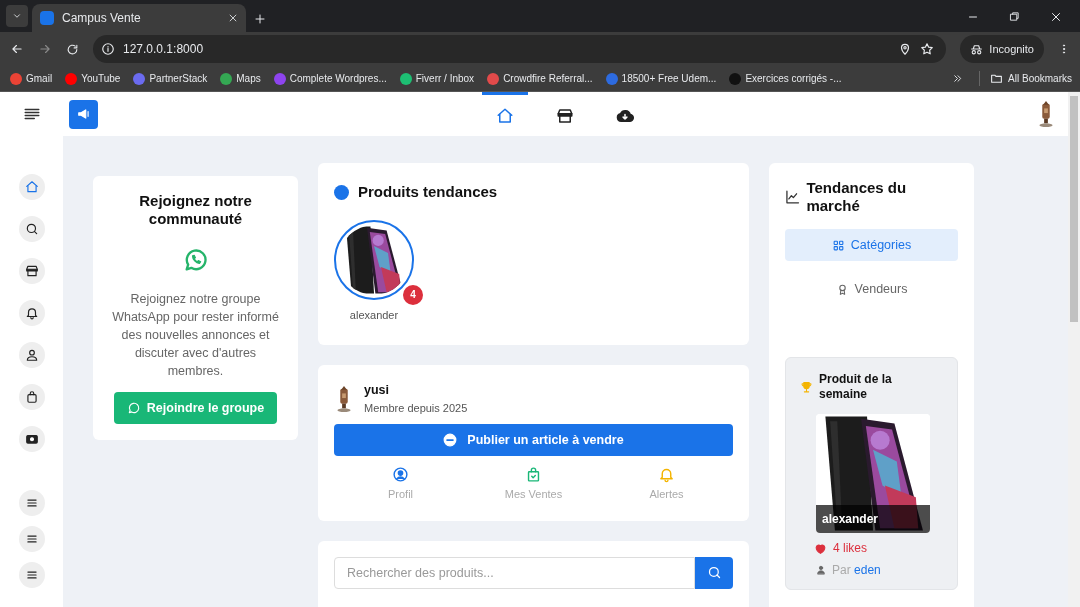 This screenshot has height=607, width=1080. Describe the element at coordinates (377, 390) in the screenshot. I see `user-name: yusi` at that location.